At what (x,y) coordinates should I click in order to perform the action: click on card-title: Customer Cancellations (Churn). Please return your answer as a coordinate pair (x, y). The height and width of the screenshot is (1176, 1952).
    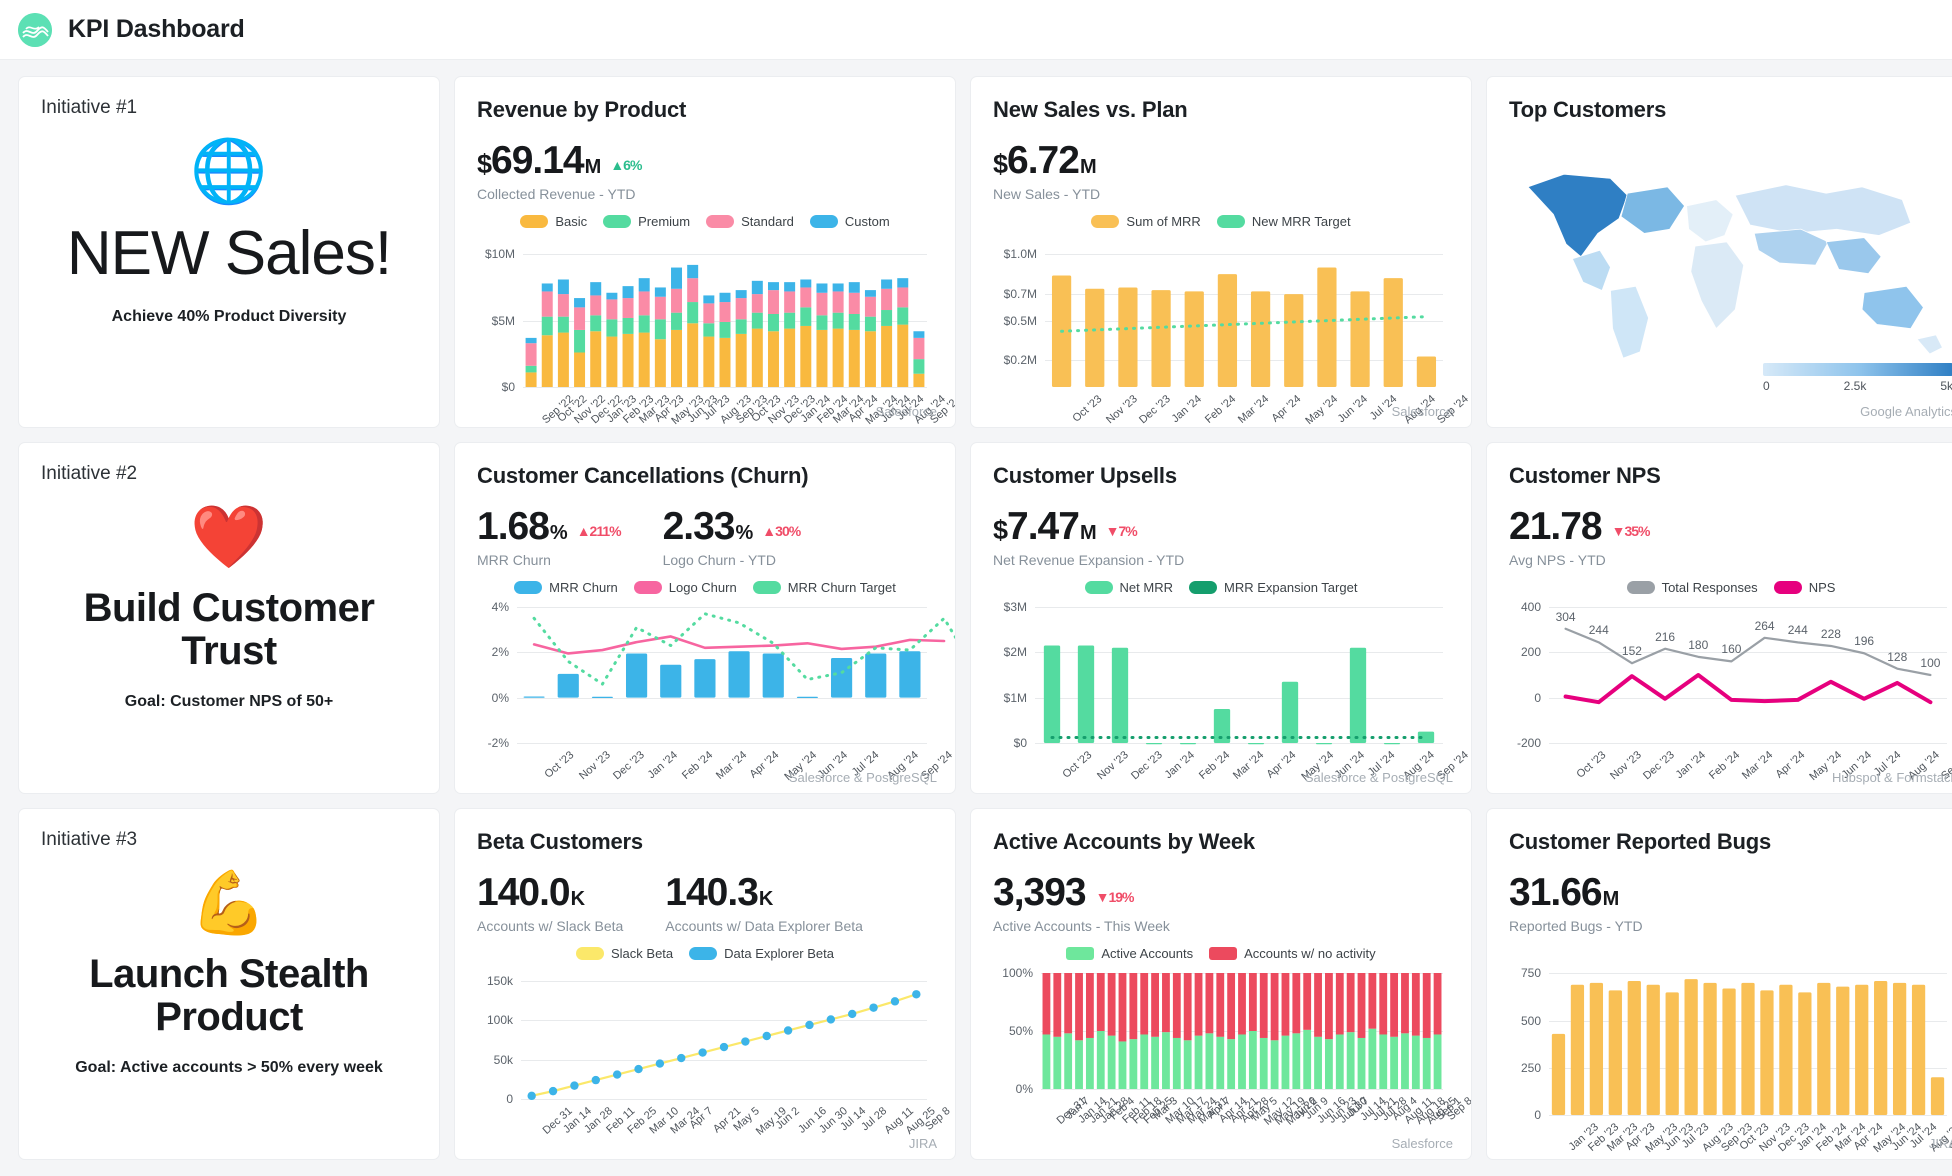
    Looking at the image, I should click on (643, 475).